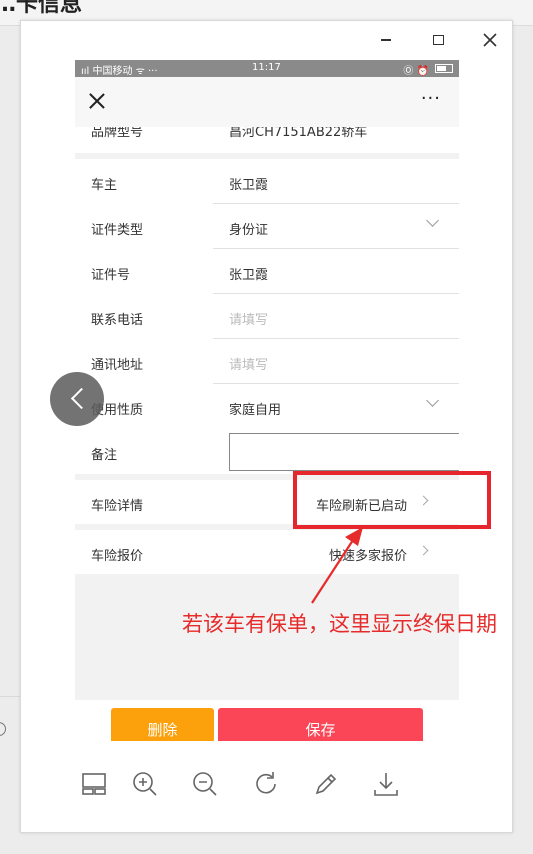 The height and width of the screenshot is (854, 533). Describe the element at coordinates (145, 784) in the screenshot. I see `zoom-in-icon` at that location.